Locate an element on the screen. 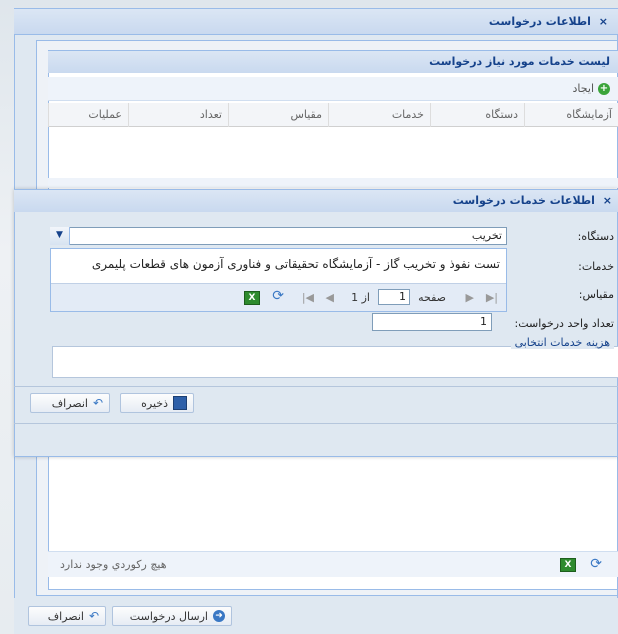 The image size is (618, 634). services-grid-title: لیست خدمات مورد نیاز درخواست is located at coordinates (333, 62).